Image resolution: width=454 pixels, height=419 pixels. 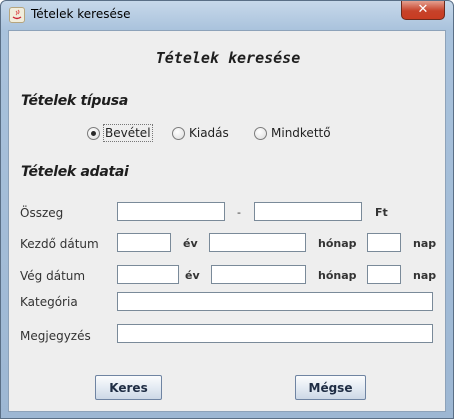 What do you see at coordinates (384, 274) in the screenshot?
I see `end-day-input` at bounding box center [384, 274].